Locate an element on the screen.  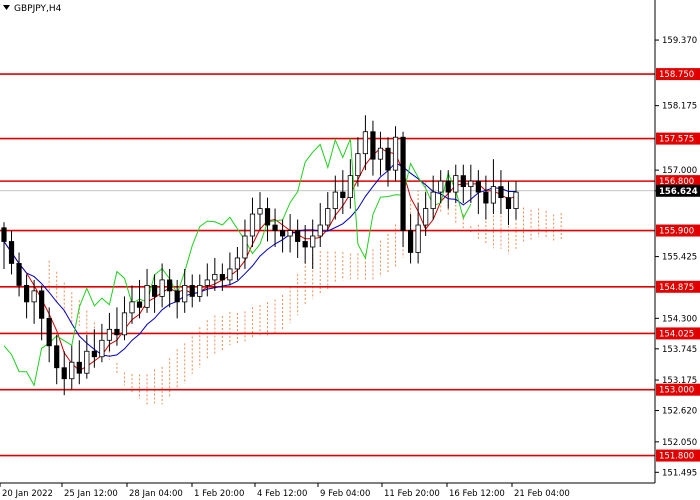
price-tick-label: 158.175 is located at coordinates (679, 107).